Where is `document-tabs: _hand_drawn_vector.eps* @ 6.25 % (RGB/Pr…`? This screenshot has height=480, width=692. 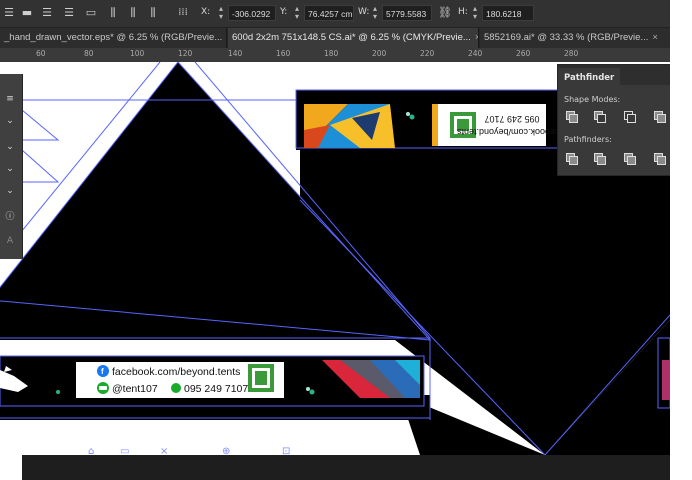 document-tabs: _hand_drawn_vector.eps* @ 6.25 % (RGB/Pr… is located at coordinates (335, 38).